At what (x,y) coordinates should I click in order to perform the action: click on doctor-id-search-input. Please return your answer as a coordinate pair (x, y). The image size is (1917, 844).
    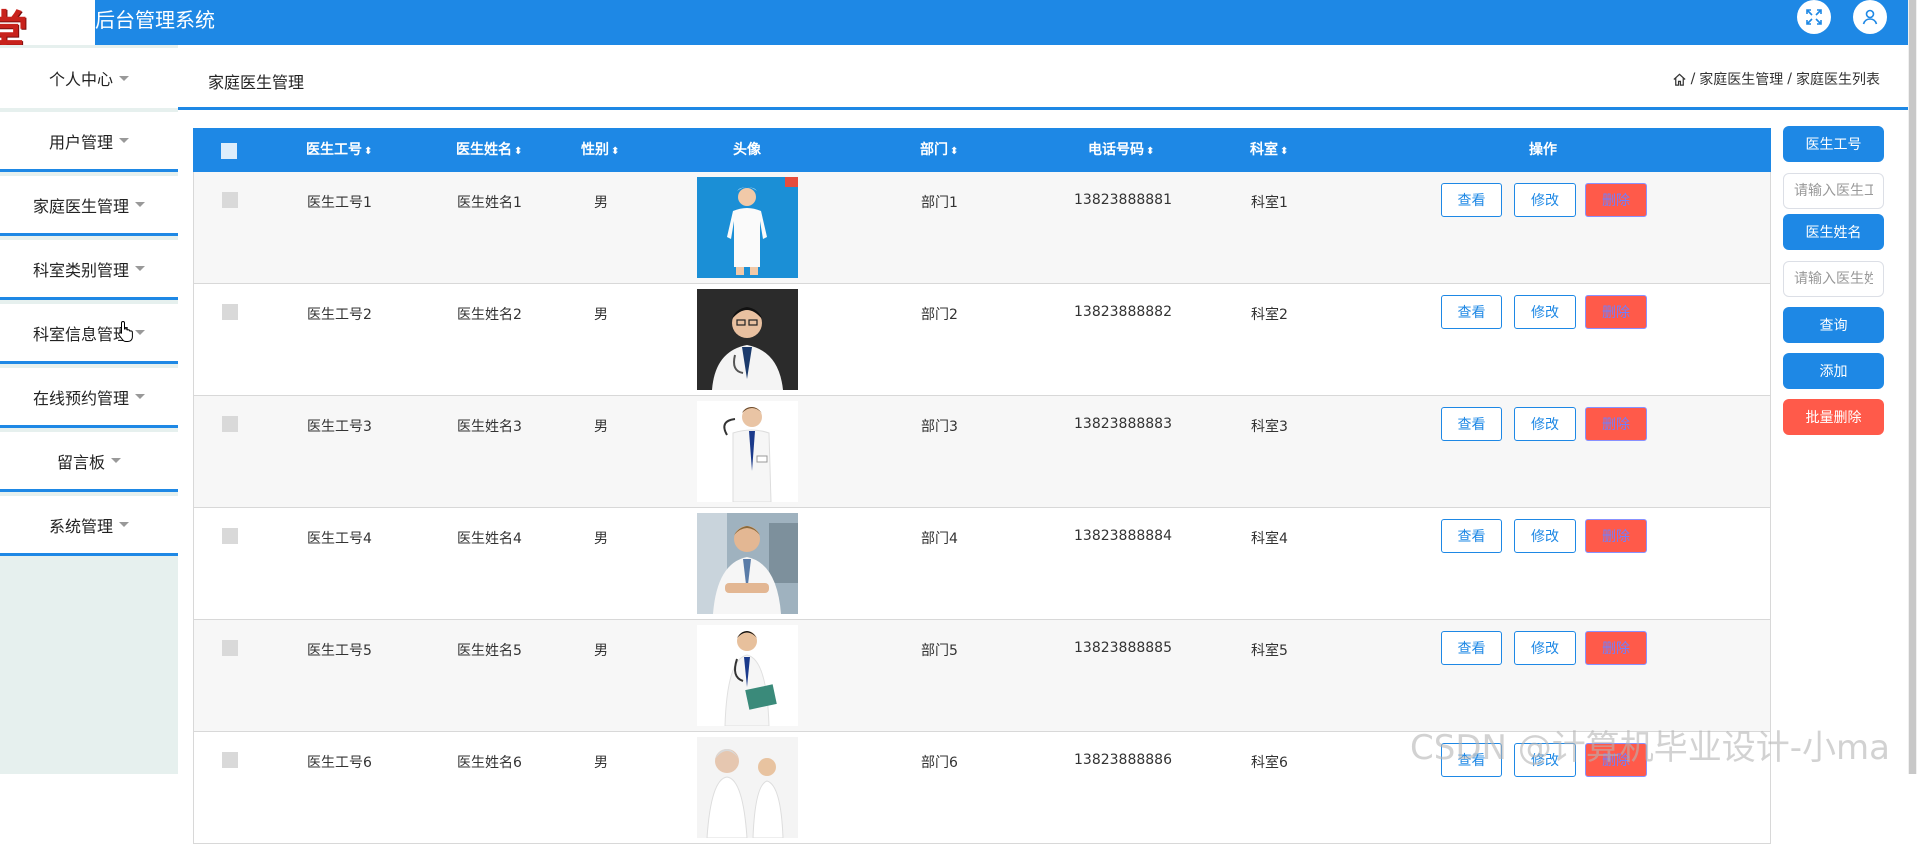
    Looking at the image, I should click on (1833, 191).